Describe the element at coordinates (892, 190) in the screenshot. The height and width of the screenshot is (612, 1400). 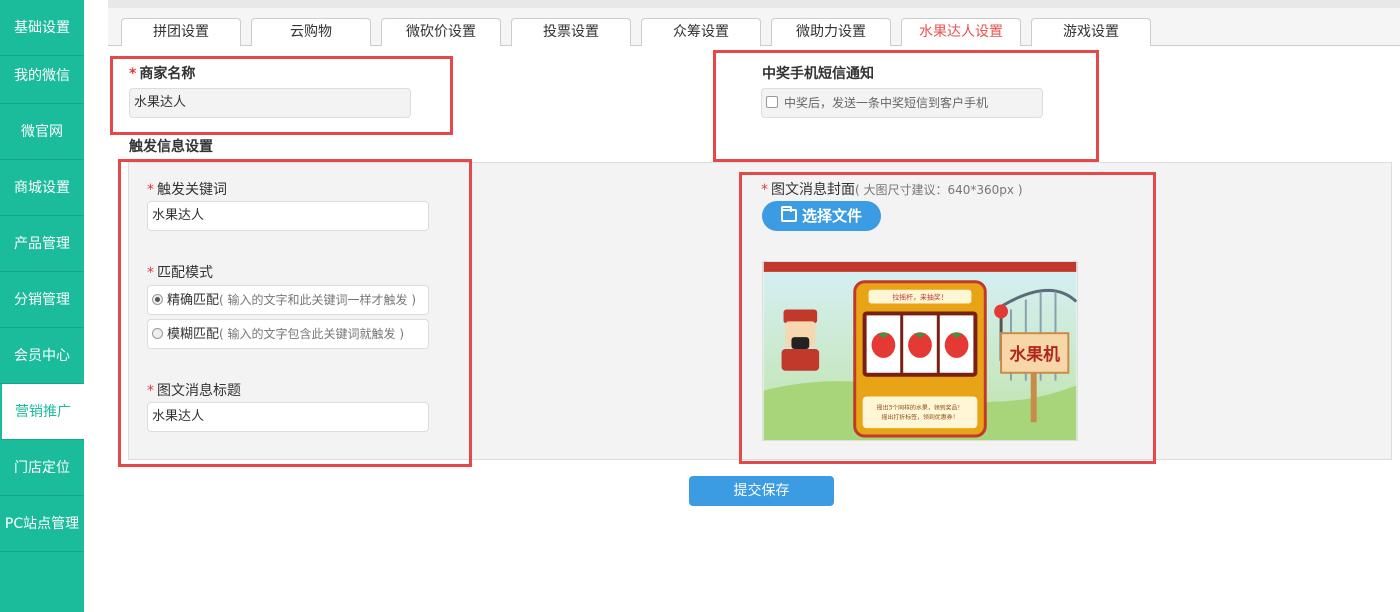
I see `cover-label: * 图文消息封面( 大图尺寸建议：640*360px )` at that location.